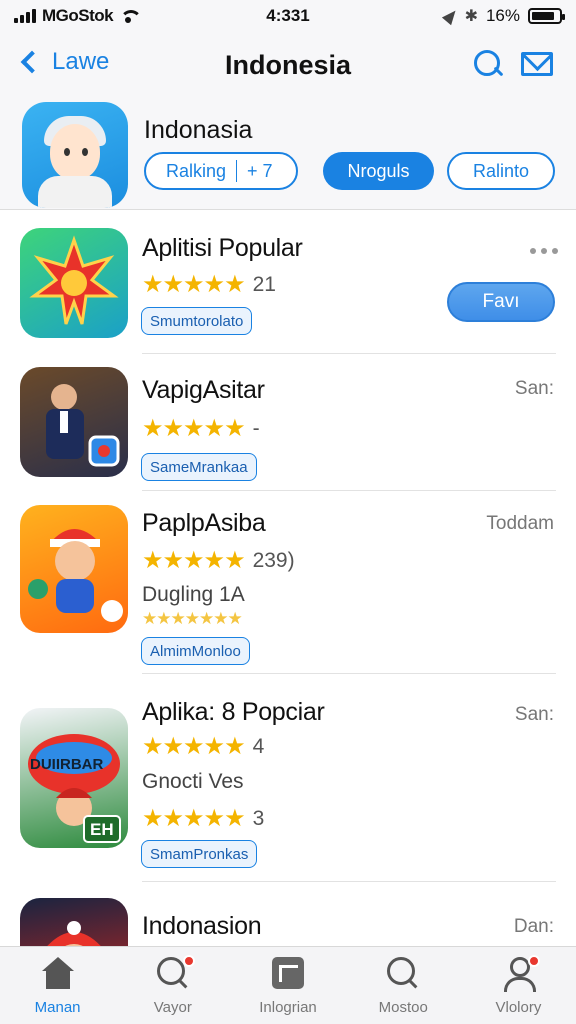  What do you see at coordinates (222, 248) in the screenshot?
I see `app-title: Aplitisi Popular` at bounding box center [222, 248].